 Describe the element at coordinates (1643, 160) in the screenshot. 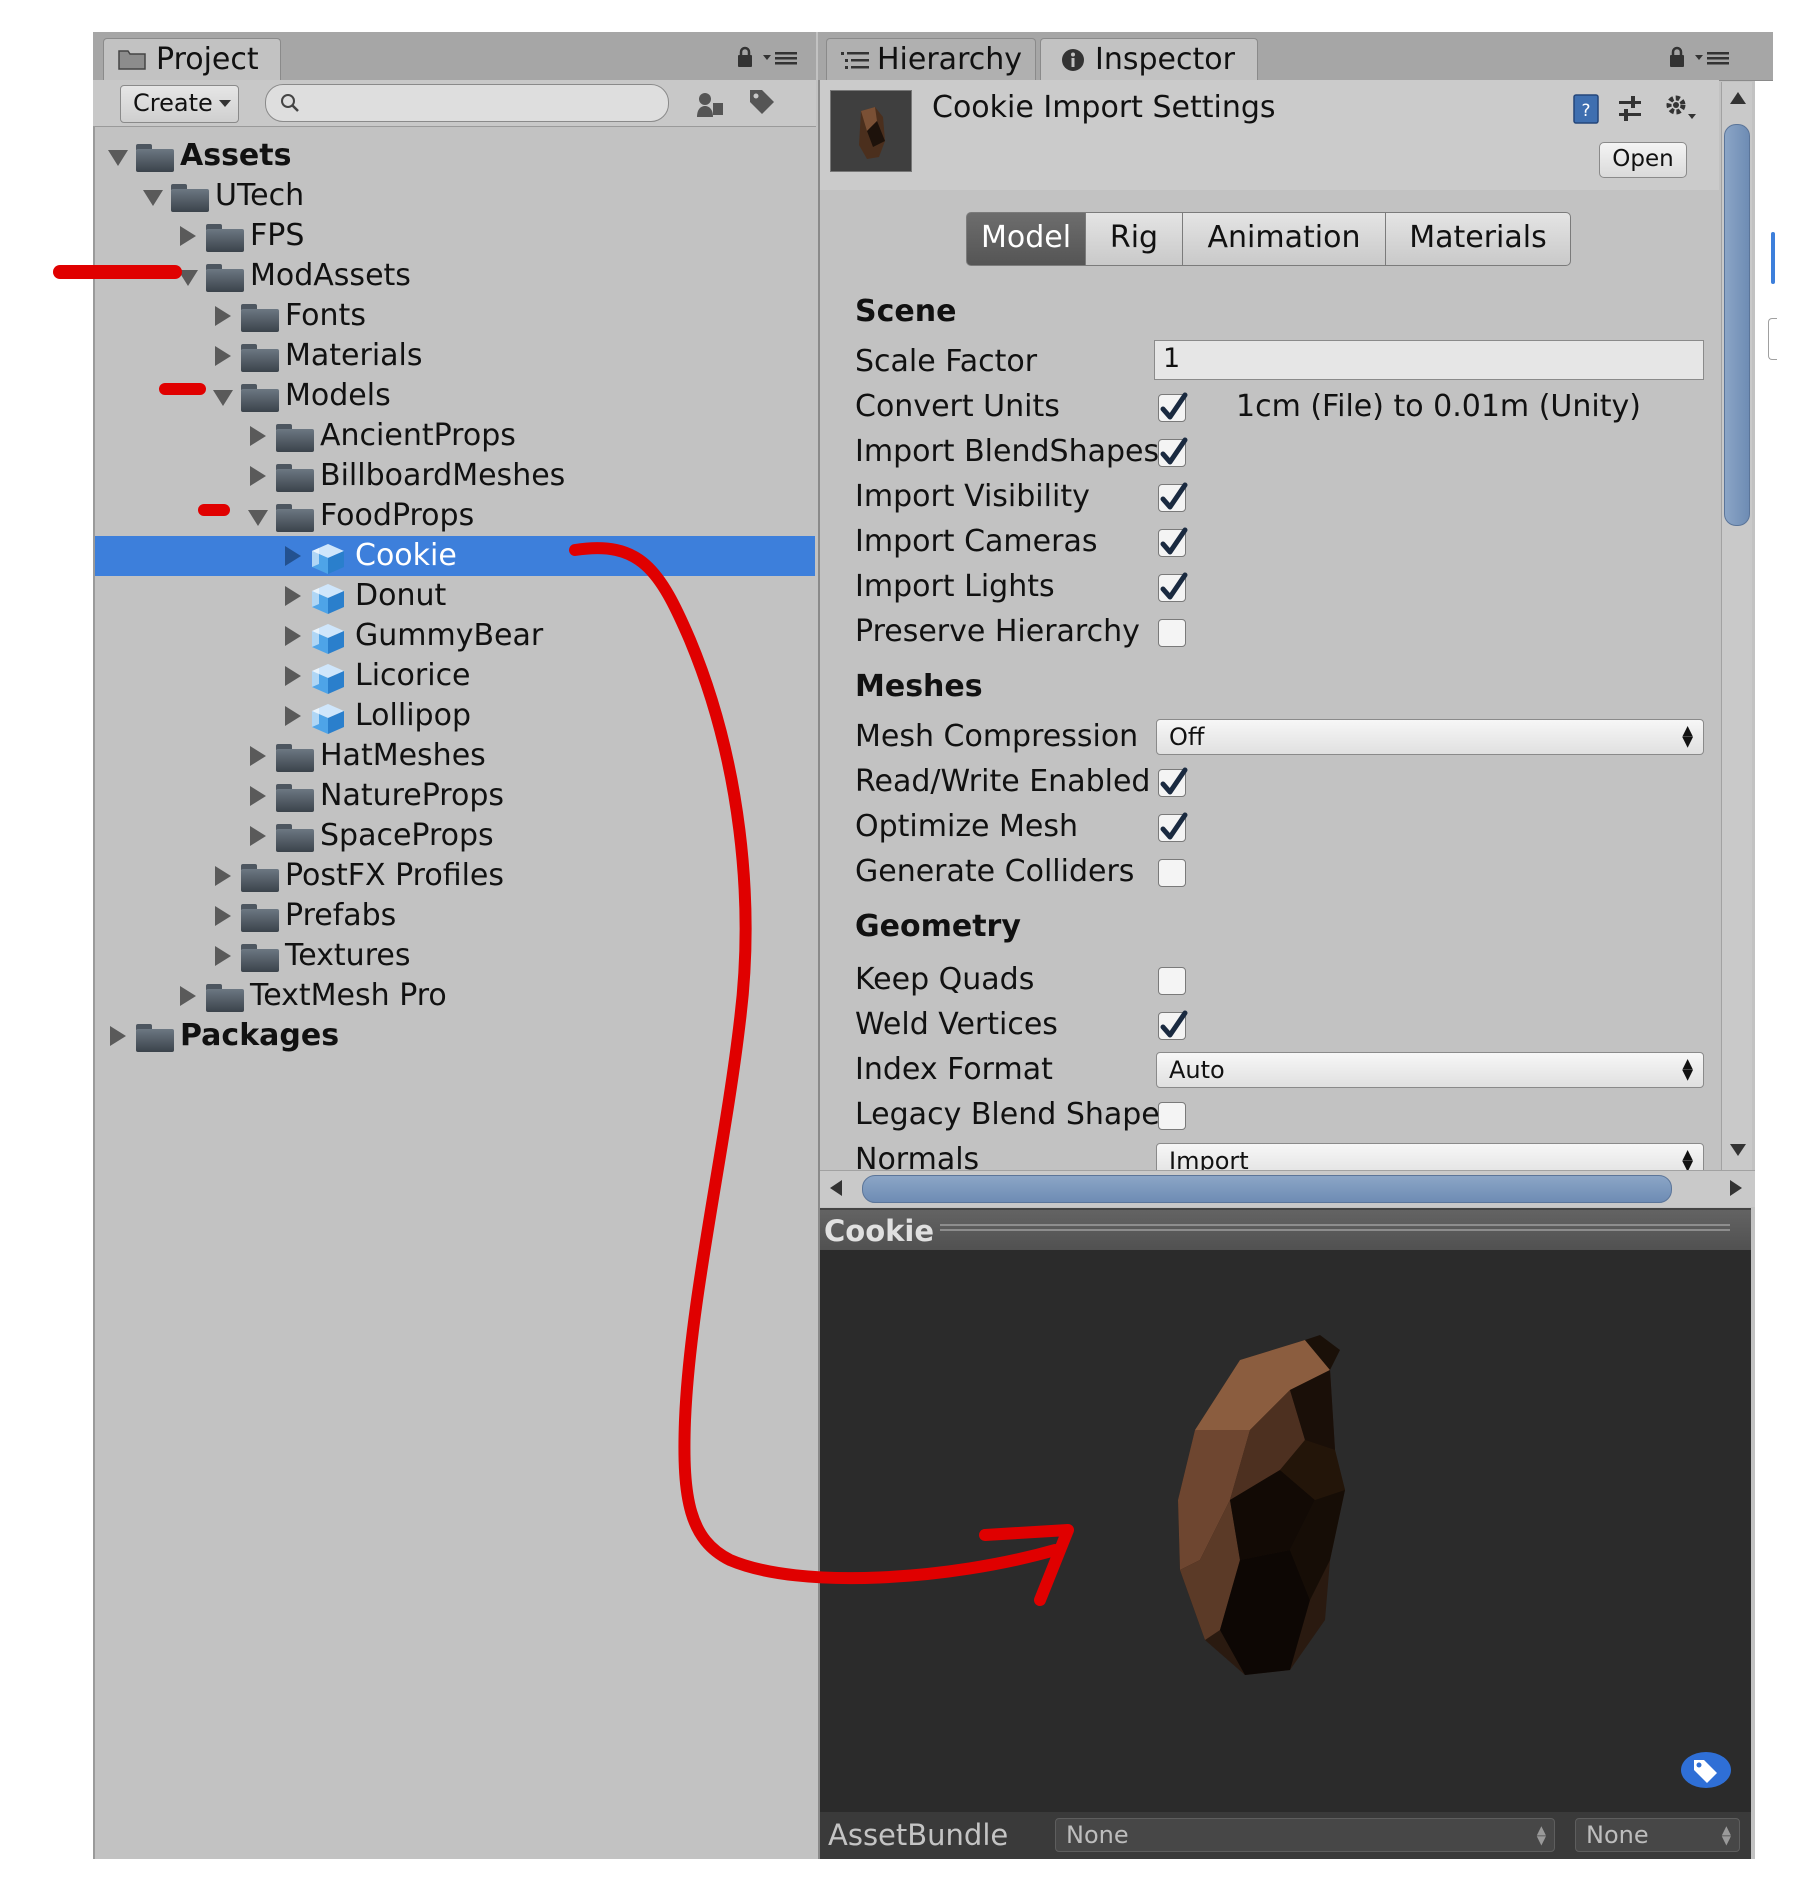

I see `open-button: Open` at that location.